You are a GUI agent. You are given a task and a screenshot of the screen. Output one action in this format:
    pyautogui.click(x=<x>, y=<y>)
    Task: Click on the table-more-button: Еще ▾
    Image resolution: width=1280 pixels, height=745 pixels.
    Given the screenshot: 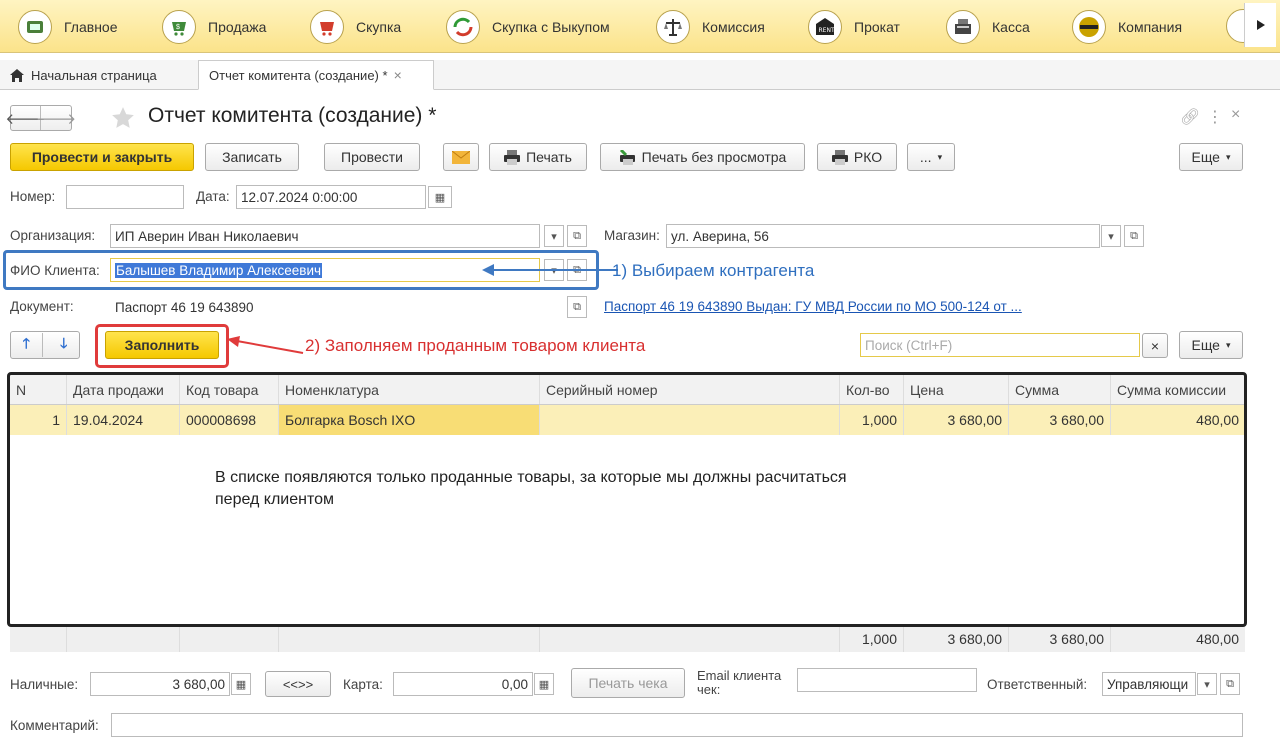 What is the action you would take?
    pyautogui.click(x=1211, y=345)
    